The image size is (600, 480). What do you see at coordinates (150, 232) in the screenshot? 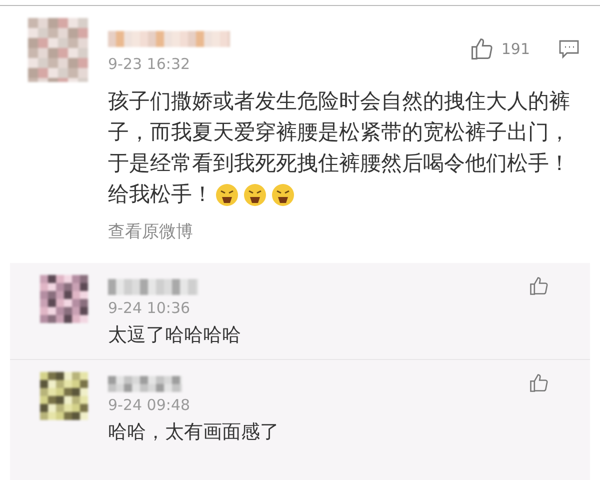
I see `view-original-link: 查看原微博` at bounding box center [150, 232].